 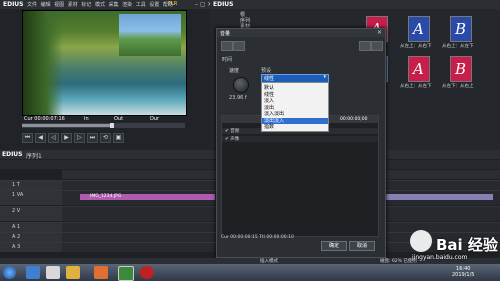 I want to click on track-header: A 1, so click(x=31, y=227).